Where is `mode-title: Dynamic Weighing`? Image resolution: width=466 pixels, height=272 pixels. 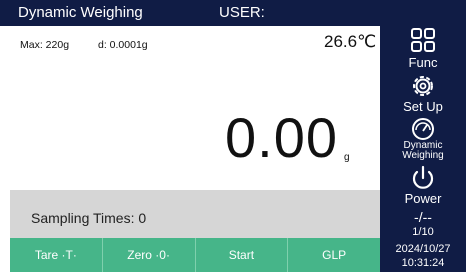 mode-title: Dynamic Weighing is located at coordinates (80, 12).